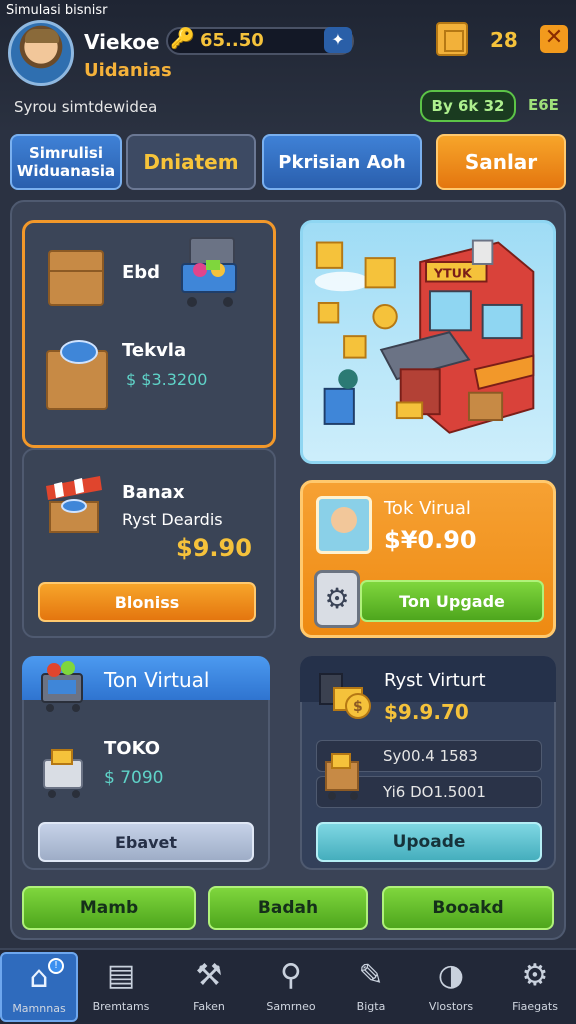 This screenshot has height=1024, width=576. I want to click on inventory-label-2: Tekvla, so click(154, 350).